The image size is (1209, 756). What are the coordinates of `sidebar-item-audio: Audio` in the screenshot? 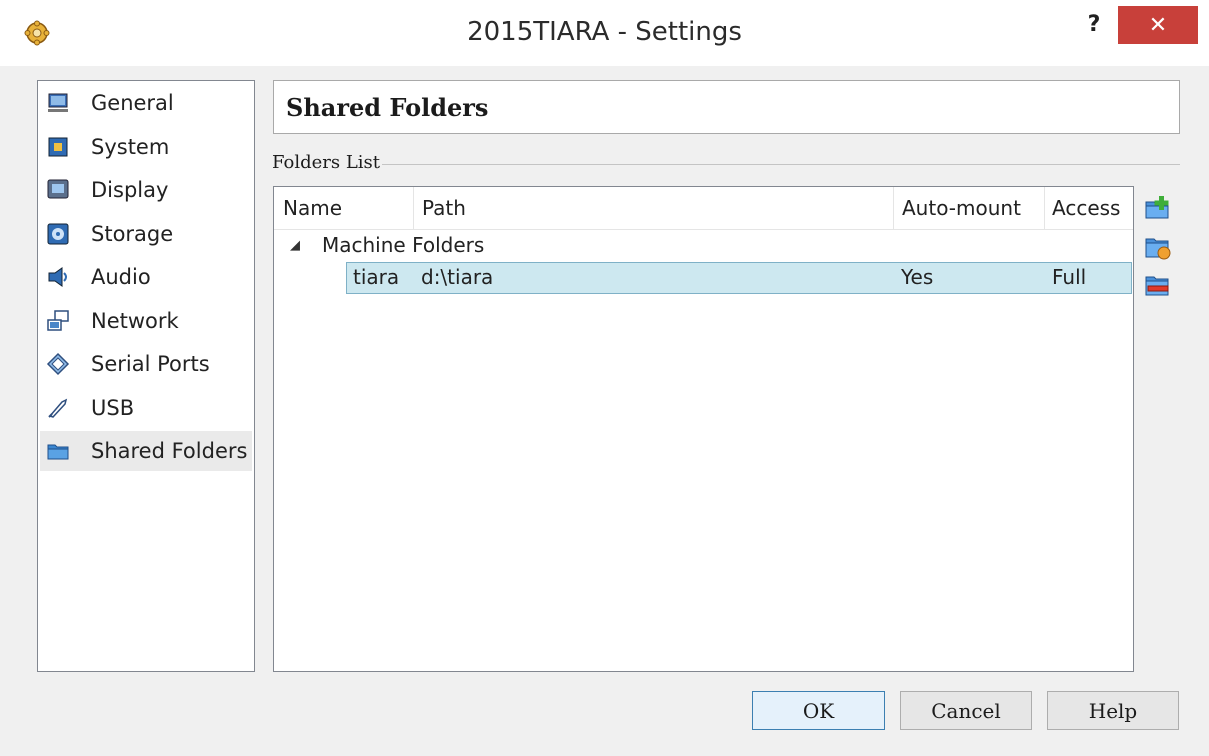 It's located at (146, 277).